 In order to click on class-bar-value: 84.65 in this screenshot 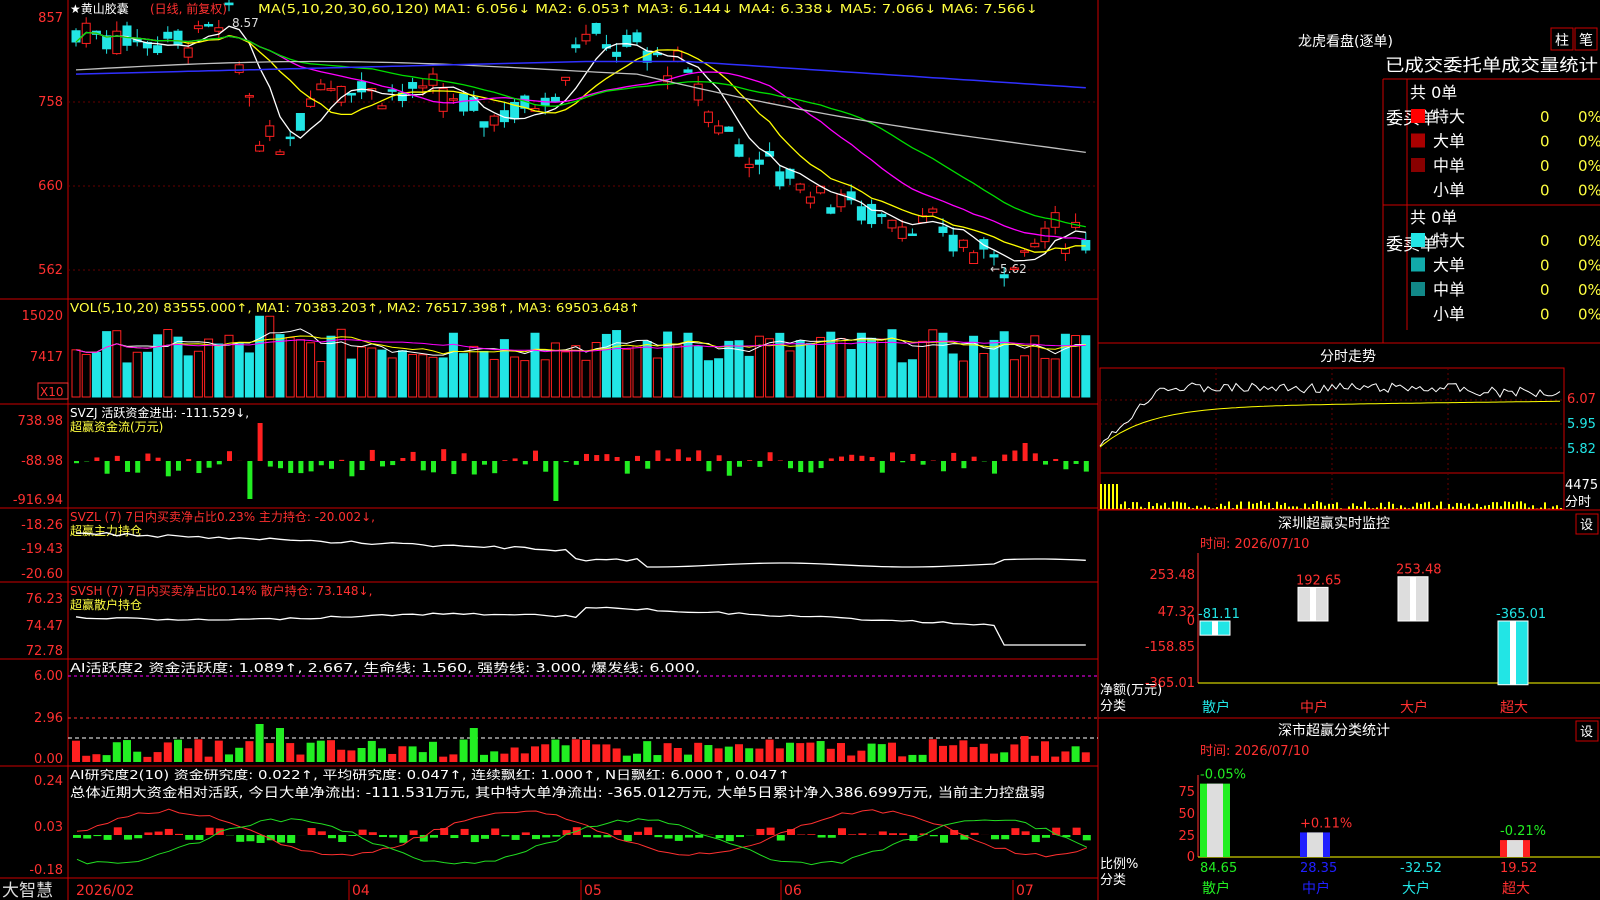, I will do `click(1218, 868)`.